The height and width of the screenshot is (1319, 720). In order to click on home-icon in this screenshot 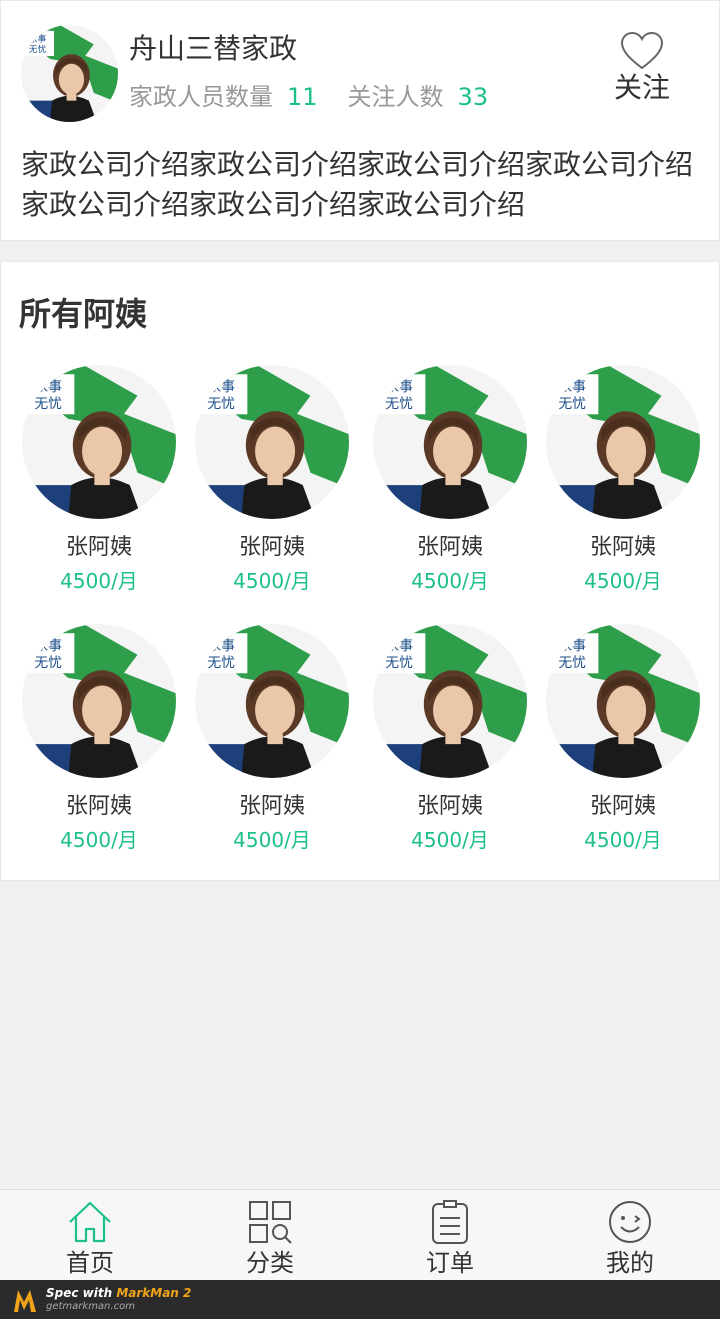, I will do `click(90, 1222)`.